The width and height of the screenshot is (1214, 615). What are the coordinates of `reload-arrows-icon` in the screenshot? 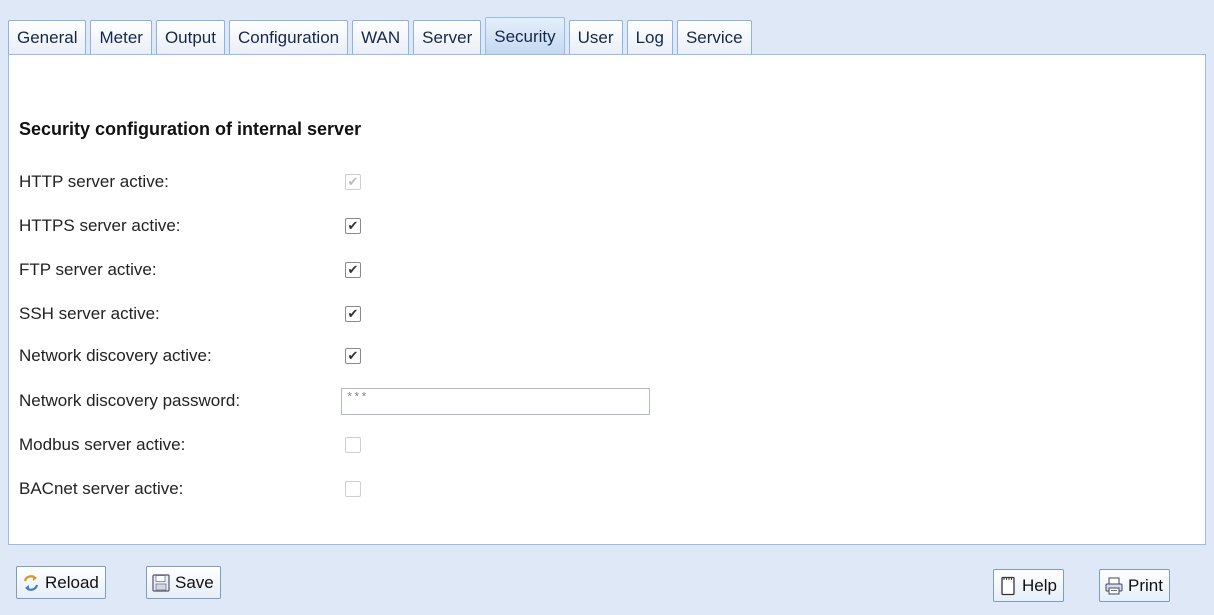 It's located at (31, 583).